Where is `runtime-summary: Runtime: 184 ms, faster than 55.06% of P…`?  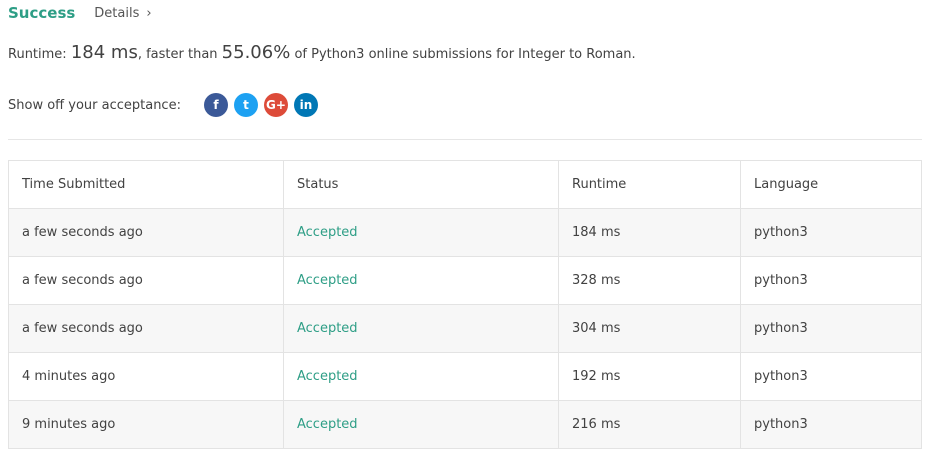 runtime-summary: Runtime: 184 ms, faster than 55.06% of P… is located at coordinates (322, 52).